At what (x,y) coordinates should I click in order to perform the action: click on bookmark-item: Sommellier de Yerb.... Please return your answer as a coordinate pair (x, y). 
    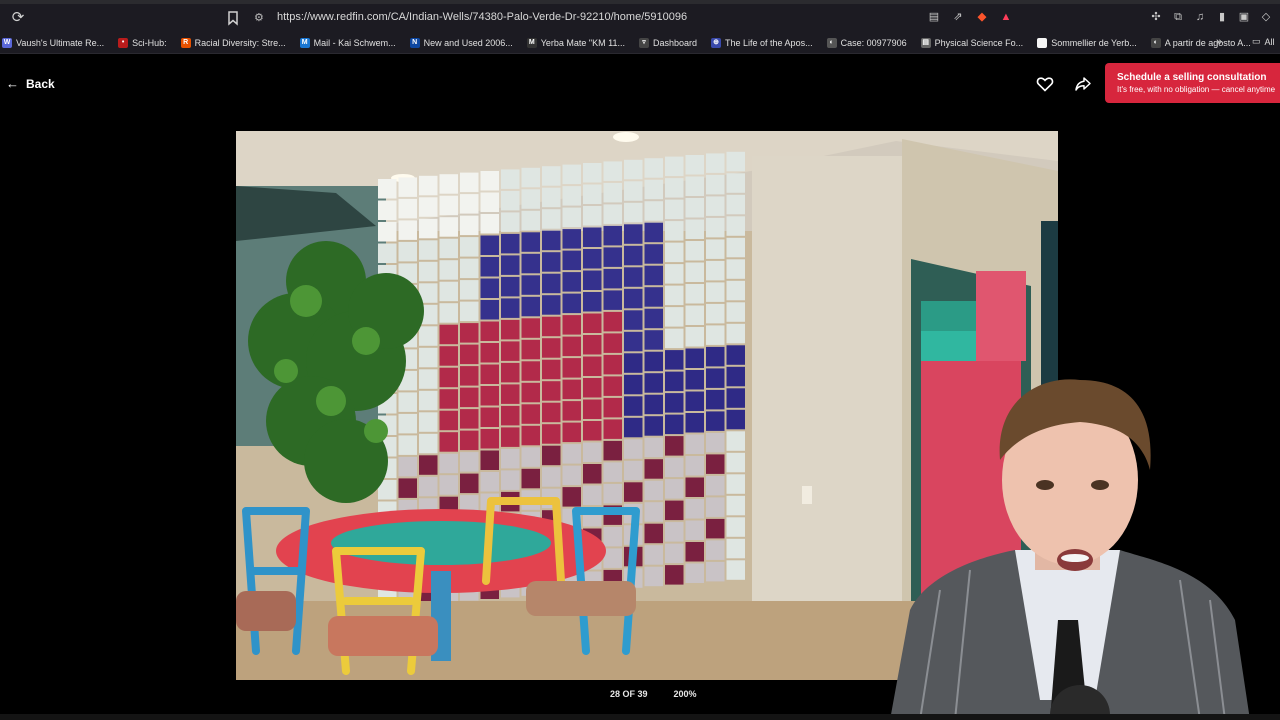
    Looking at the image, I should click on (1087, 42).